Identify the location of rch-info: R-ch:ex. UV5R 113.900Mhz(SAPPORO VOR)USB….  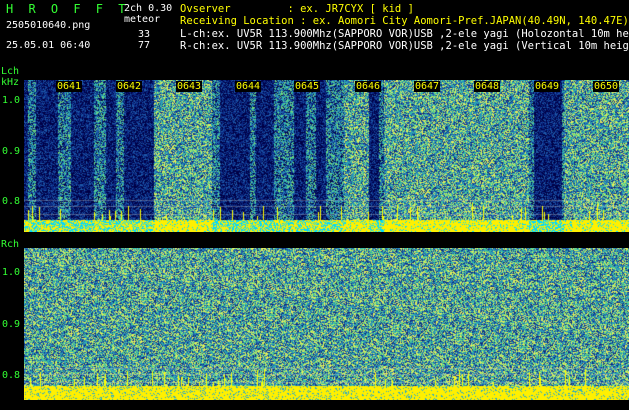
(404, 46).